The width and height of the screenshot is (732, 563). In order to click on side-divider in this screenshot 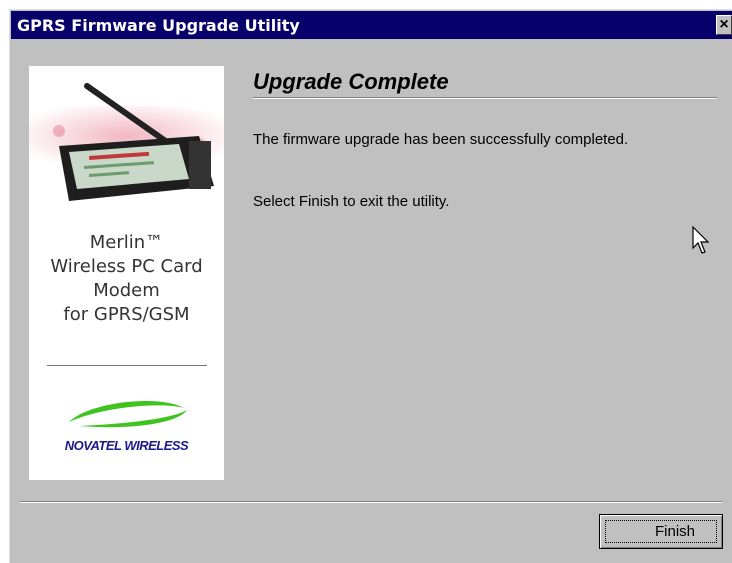, I will do `click(127, 365)`.